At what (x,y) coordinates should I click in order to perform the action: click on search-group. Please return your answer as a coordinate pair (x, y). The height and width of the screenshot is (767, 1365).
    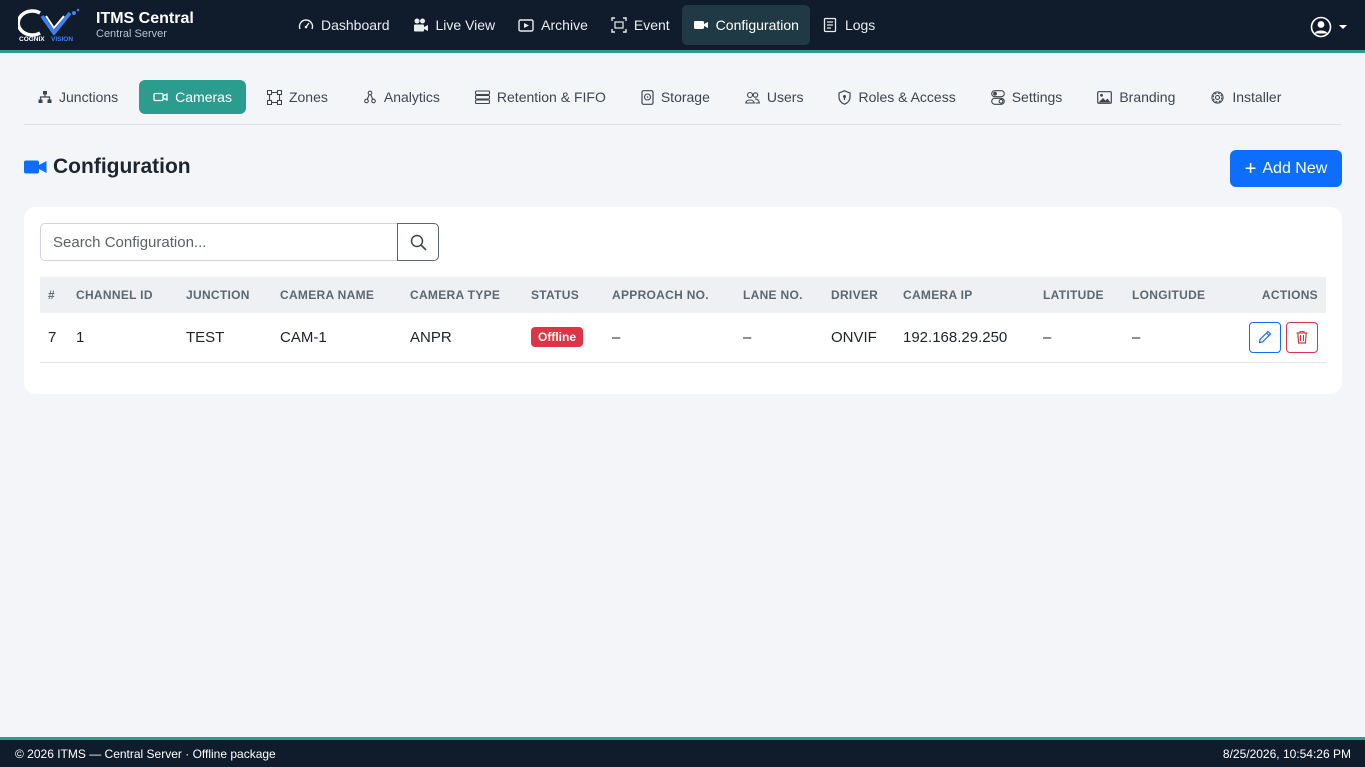
    Looking at the image, I should click on (240, 242).